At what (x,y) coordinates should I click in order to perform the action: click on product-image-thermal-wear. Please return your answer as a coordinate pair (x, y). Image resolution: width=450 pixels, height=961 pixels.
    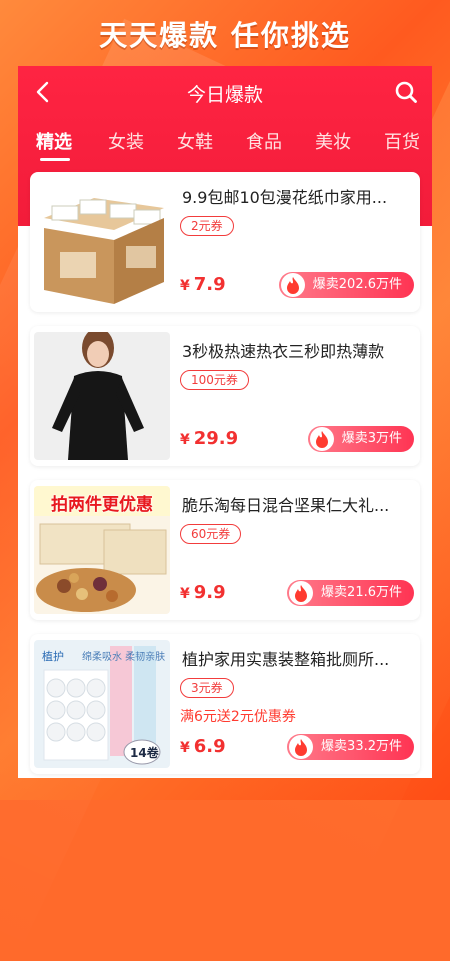
    Looking at the image, I should click on (102, 396).